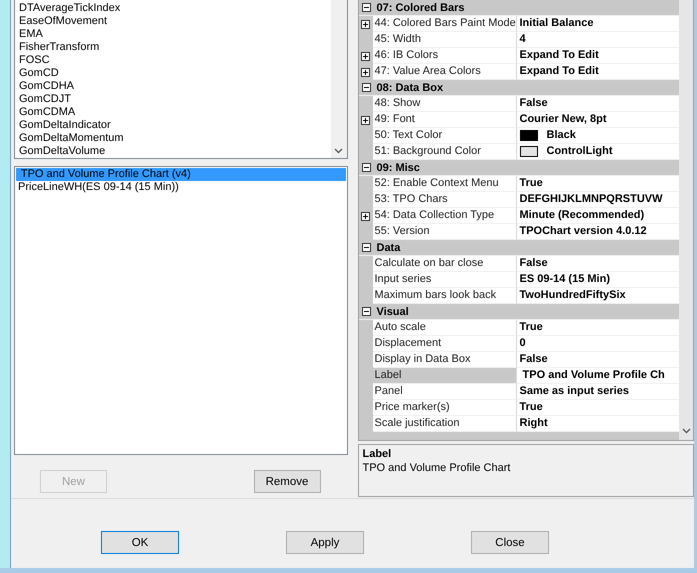 The image size is (697, 573). Describe the element at coordinates (174, 60) in the screenshot. I see `indicator-item: FOSC` at that location.